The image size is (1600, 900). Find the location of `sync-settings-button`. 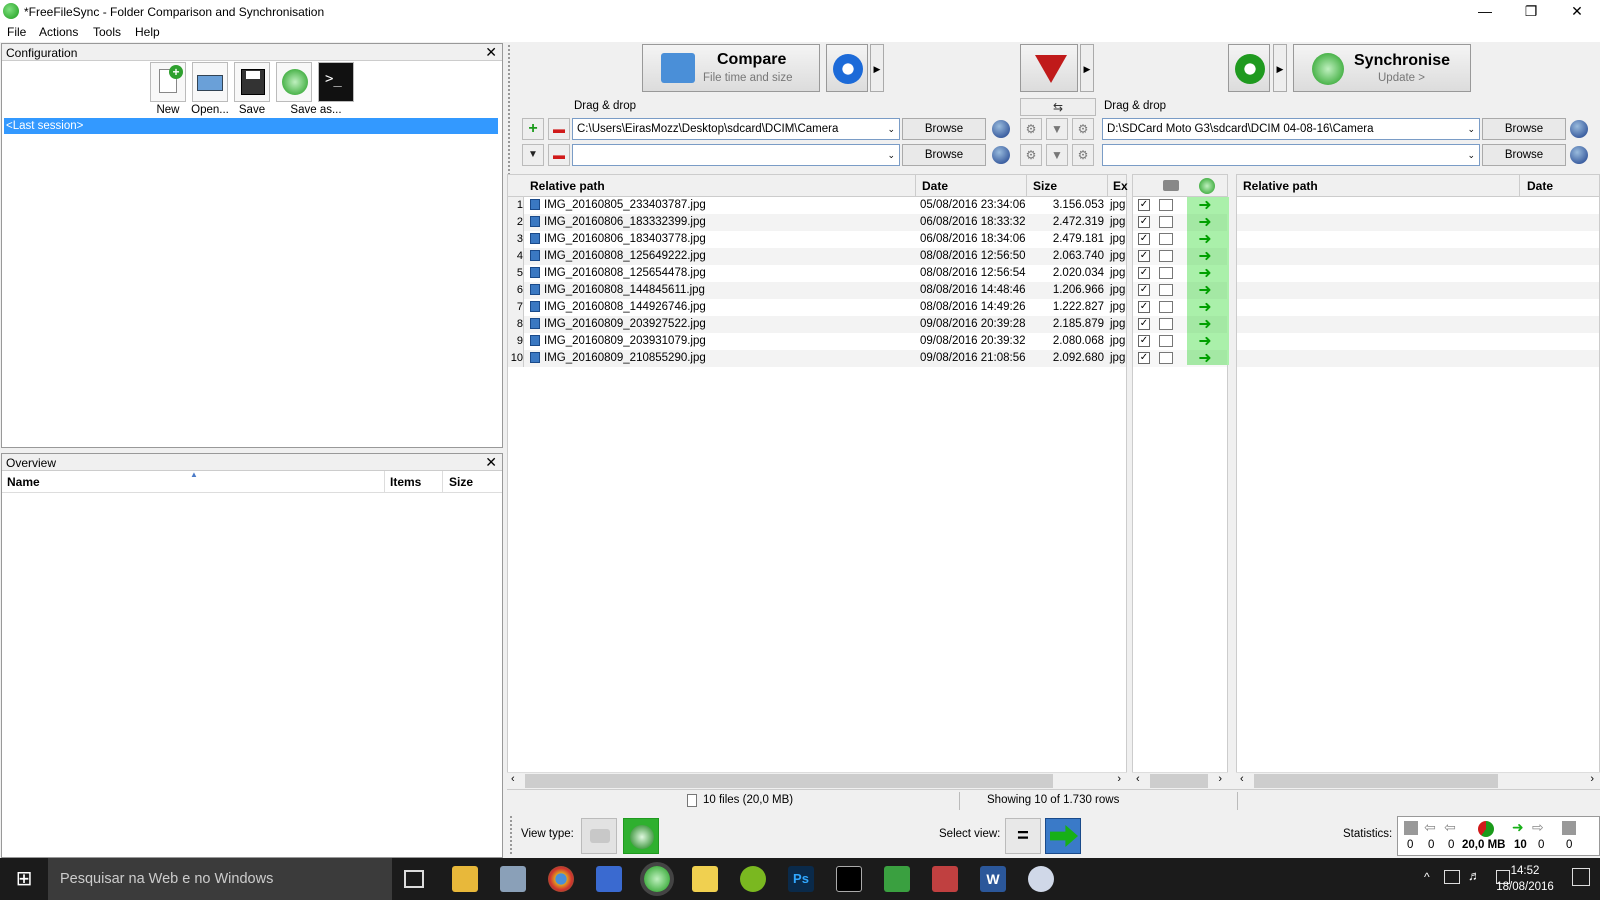

sync-settings-button is located at coordinates (1249, 68).